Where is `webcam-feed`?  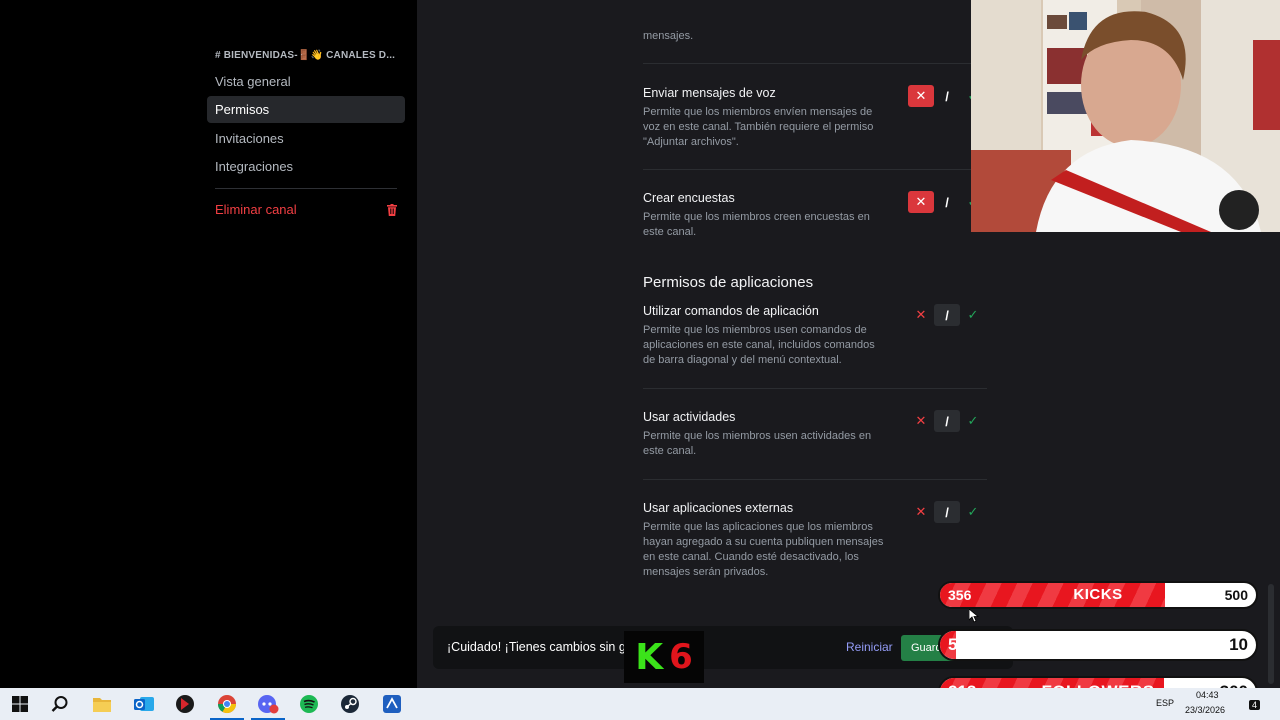
webcam-feed is located at coordinates (1125, 116).